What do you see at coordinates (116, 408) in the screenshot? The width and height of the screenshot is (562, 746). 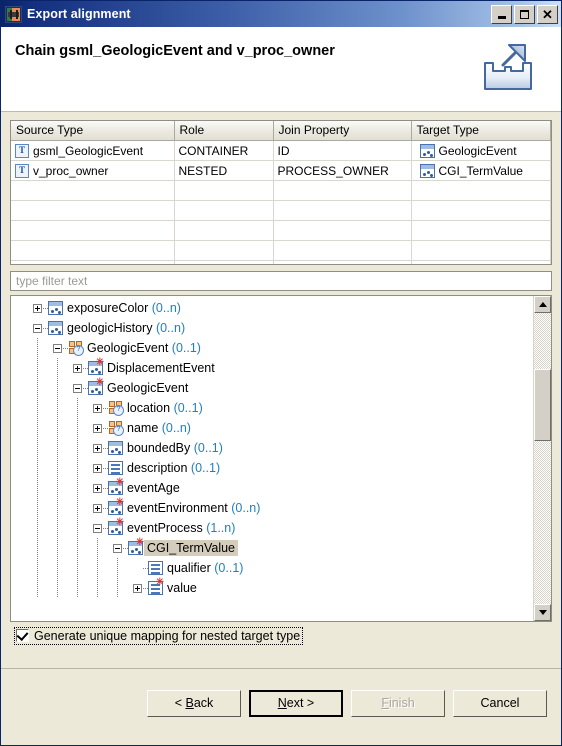 I see `grid-type-icon: ?` at bounding box center [116, 408].